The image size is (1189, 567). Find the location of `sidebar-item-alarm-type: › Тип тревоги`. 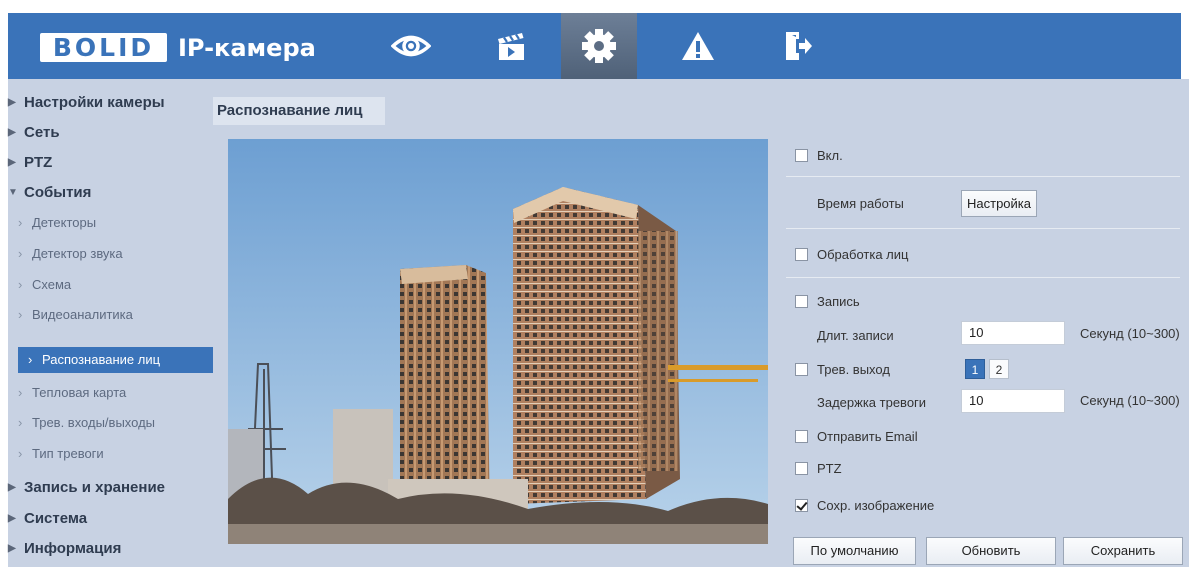

sidebar-item-alarm-type: › Тип тревоги is located at coordinates (110, 454).